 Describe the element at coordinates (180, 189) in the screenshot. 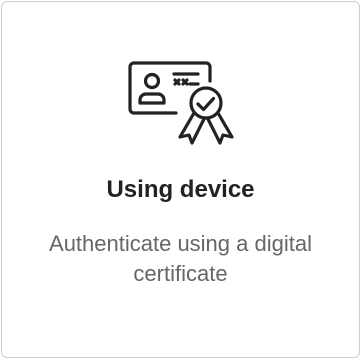

I see `card-title: Using device` at that location.